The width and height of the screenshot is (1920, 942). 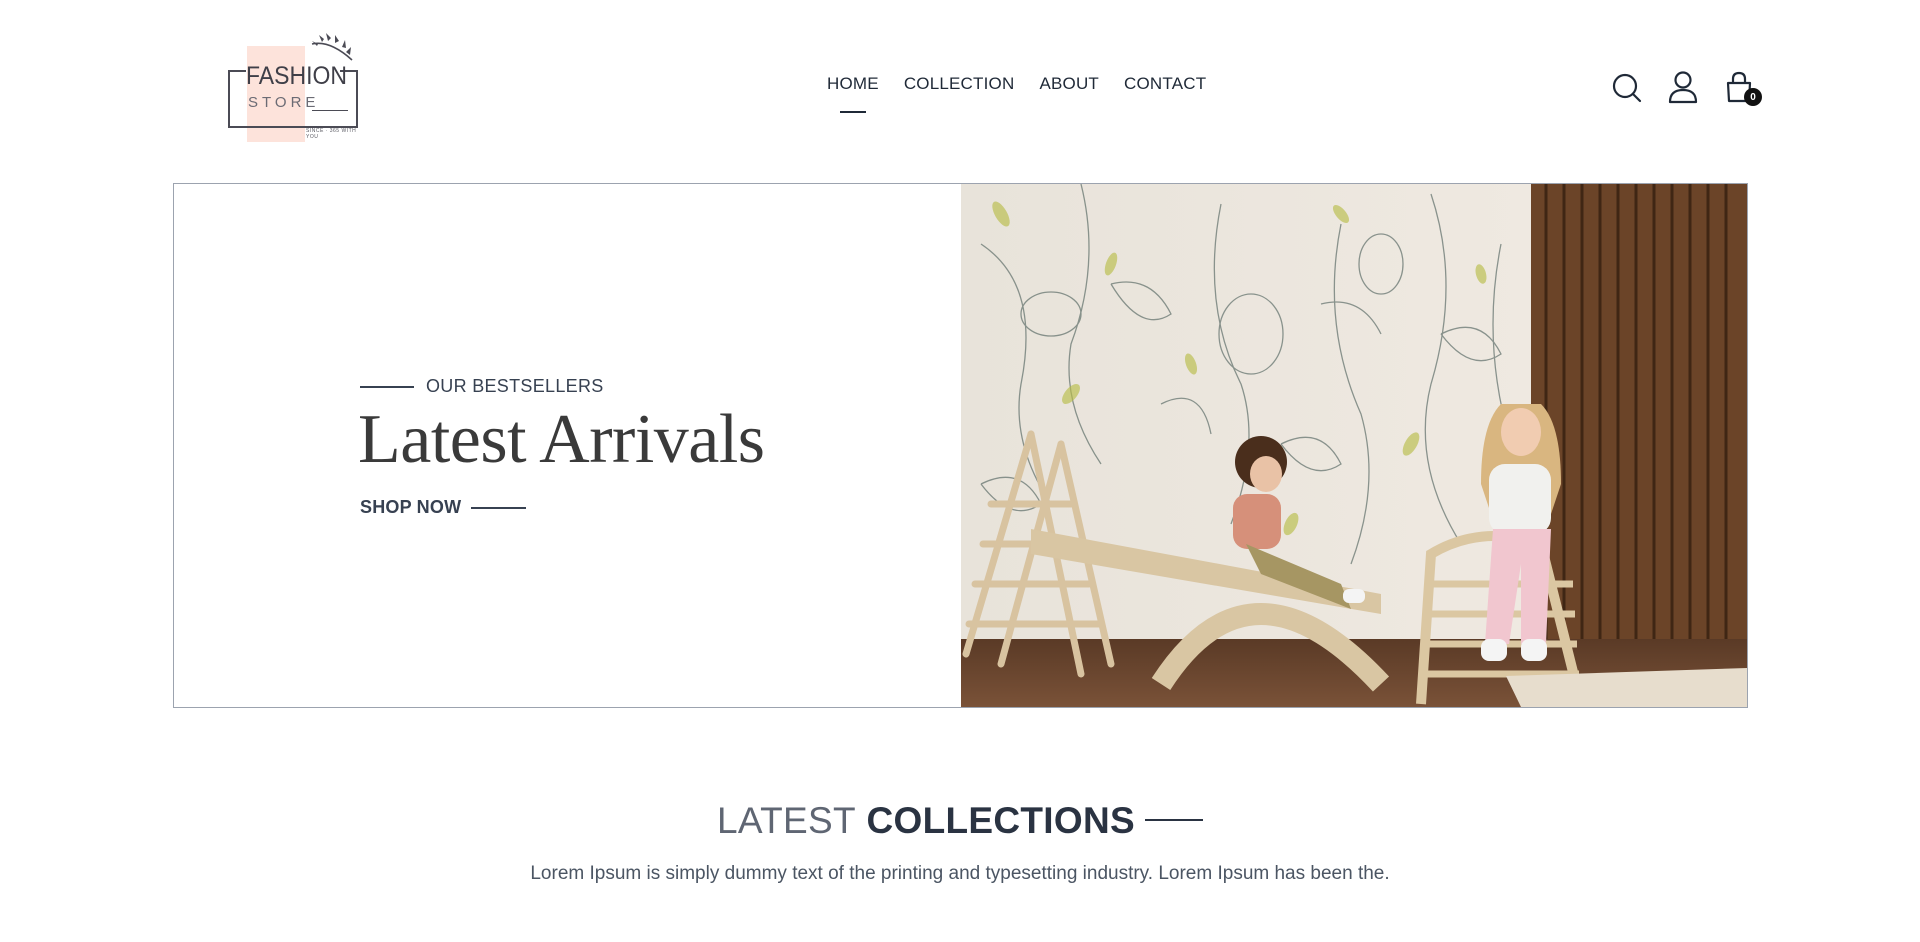 I want to click on main-nav: HOME COLLECTION ABOUT CONTACT, so click(x=1029, y=93).